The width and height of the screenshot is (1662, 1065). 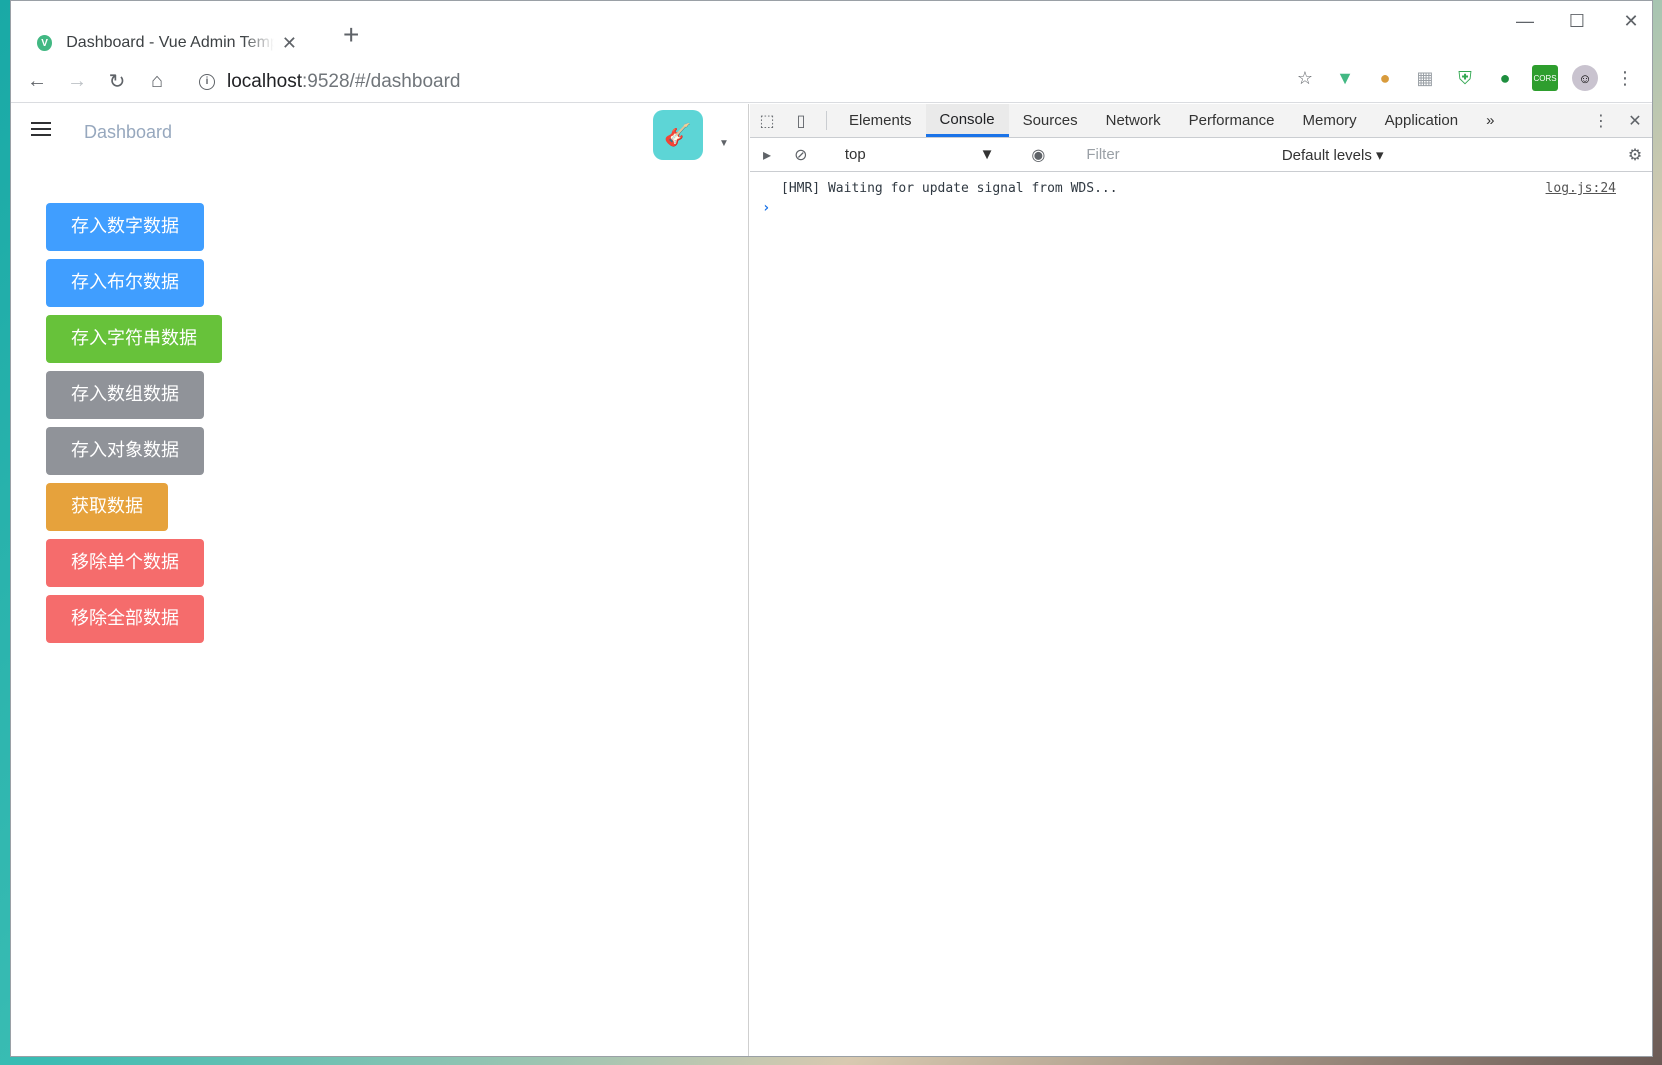 I want to click on maximize-icon: ☐, so click(x=1577, y=21).